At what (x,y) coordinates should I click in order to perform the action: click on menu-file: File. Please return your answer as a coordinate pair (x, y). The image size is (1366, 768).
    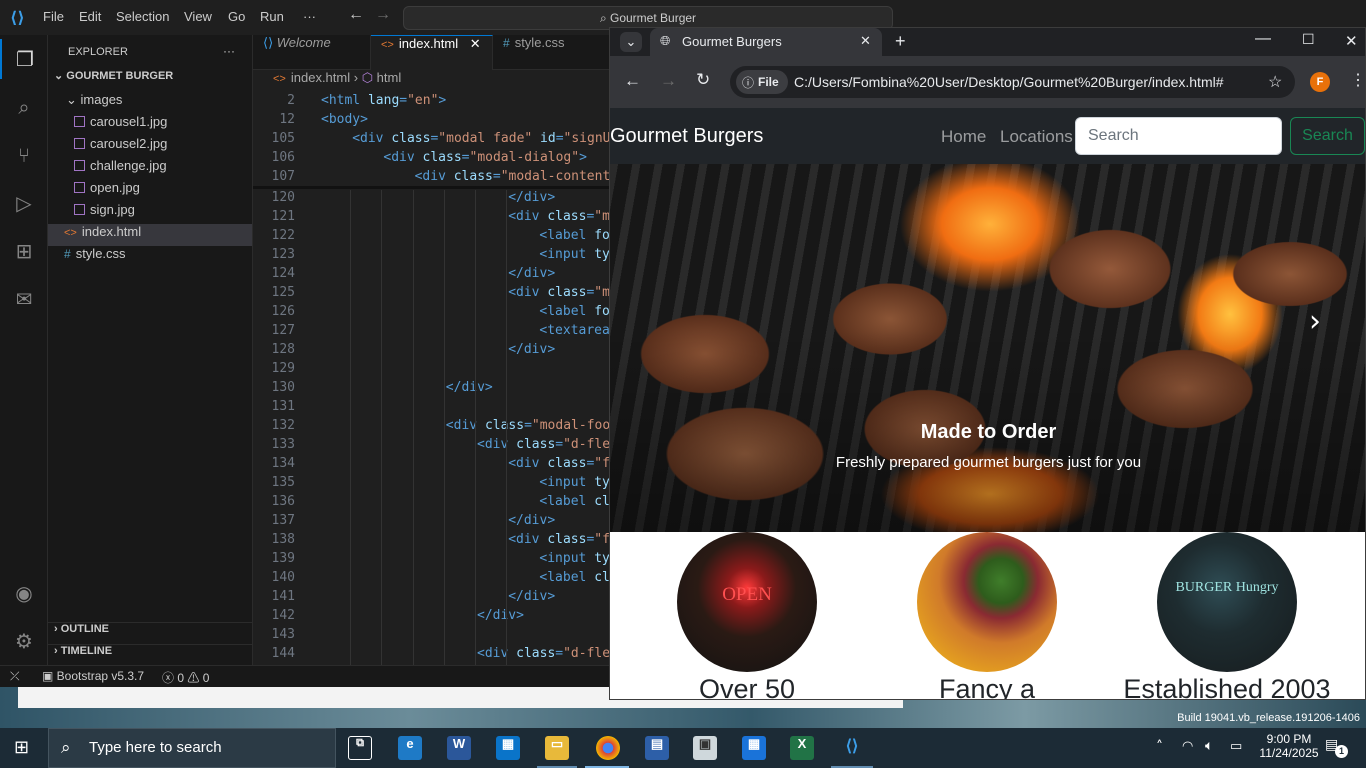
    Looking at the image, I should click on (53, 16).